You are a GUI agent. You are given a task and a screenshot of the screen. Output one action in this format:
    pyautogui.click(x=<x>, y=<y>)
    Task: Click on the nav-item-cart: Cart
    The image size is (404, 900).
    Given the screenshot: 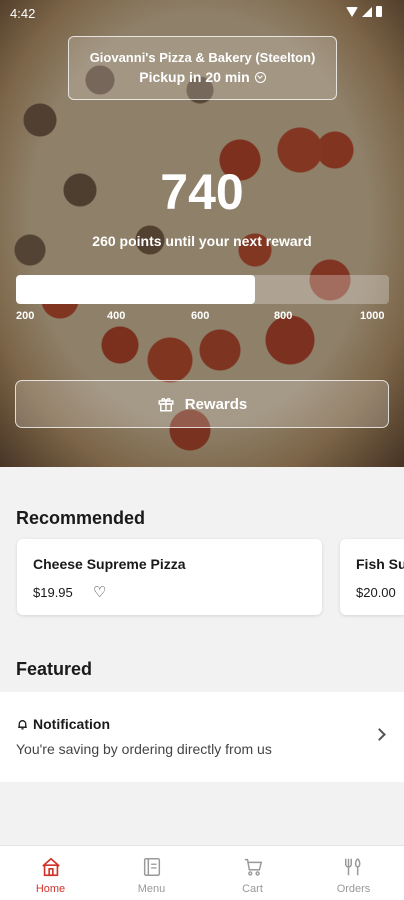 What is the action you would take?
    pyautogui.click(x=252, y=873)
    